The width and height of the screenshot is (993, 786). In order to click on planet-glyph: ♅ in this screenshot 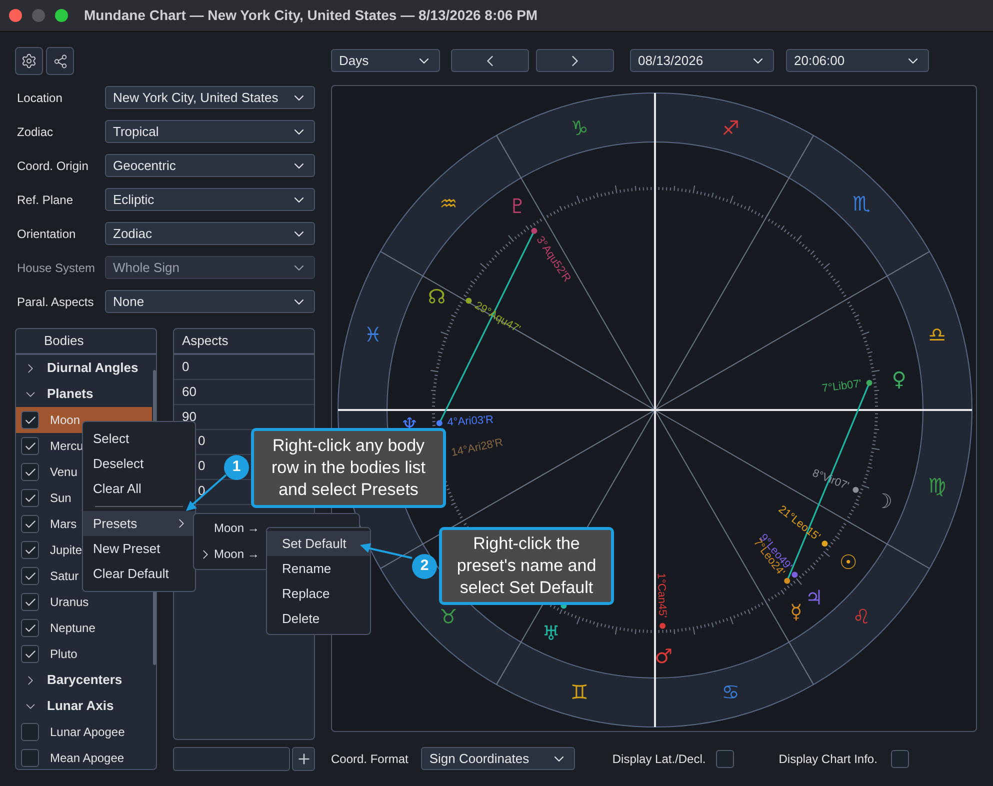, I will do `click(551, 632)`.